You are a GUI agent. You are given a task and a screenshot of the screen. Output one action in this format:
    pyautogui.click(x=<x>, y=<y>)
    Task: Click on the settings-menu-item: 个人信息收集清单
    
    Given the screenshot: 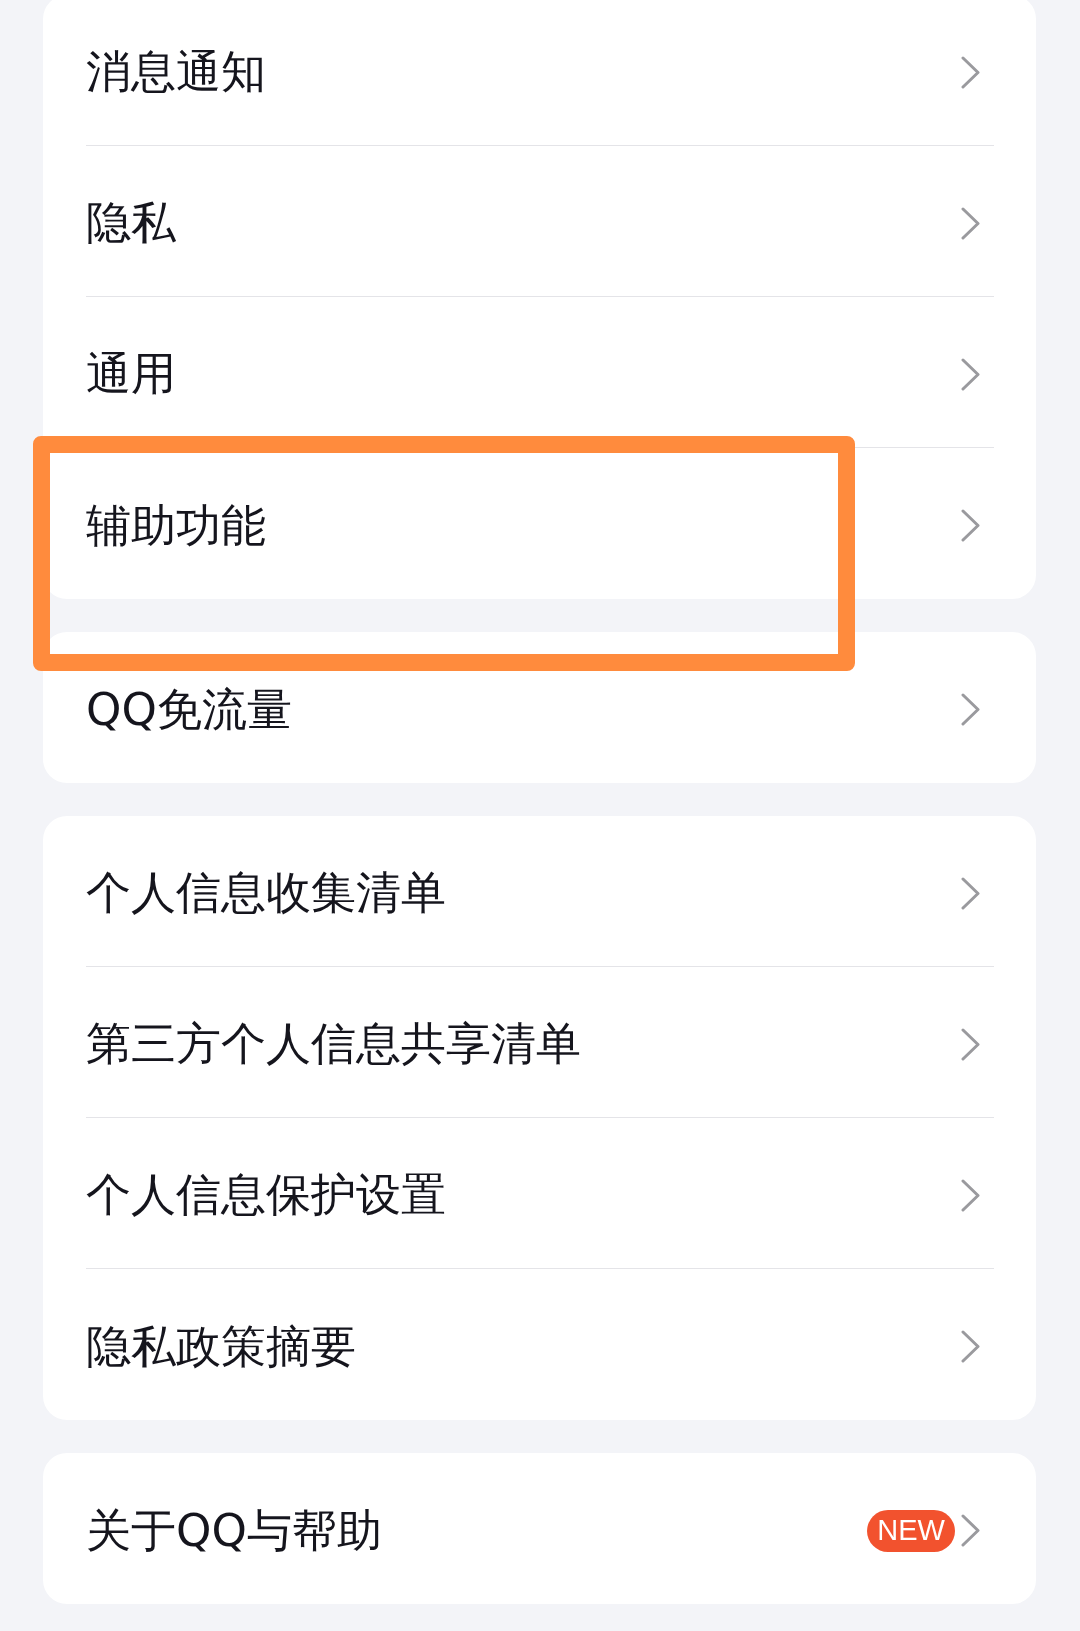 What is the action you would take?
    pyautogui.click(x=540, y=891)
    